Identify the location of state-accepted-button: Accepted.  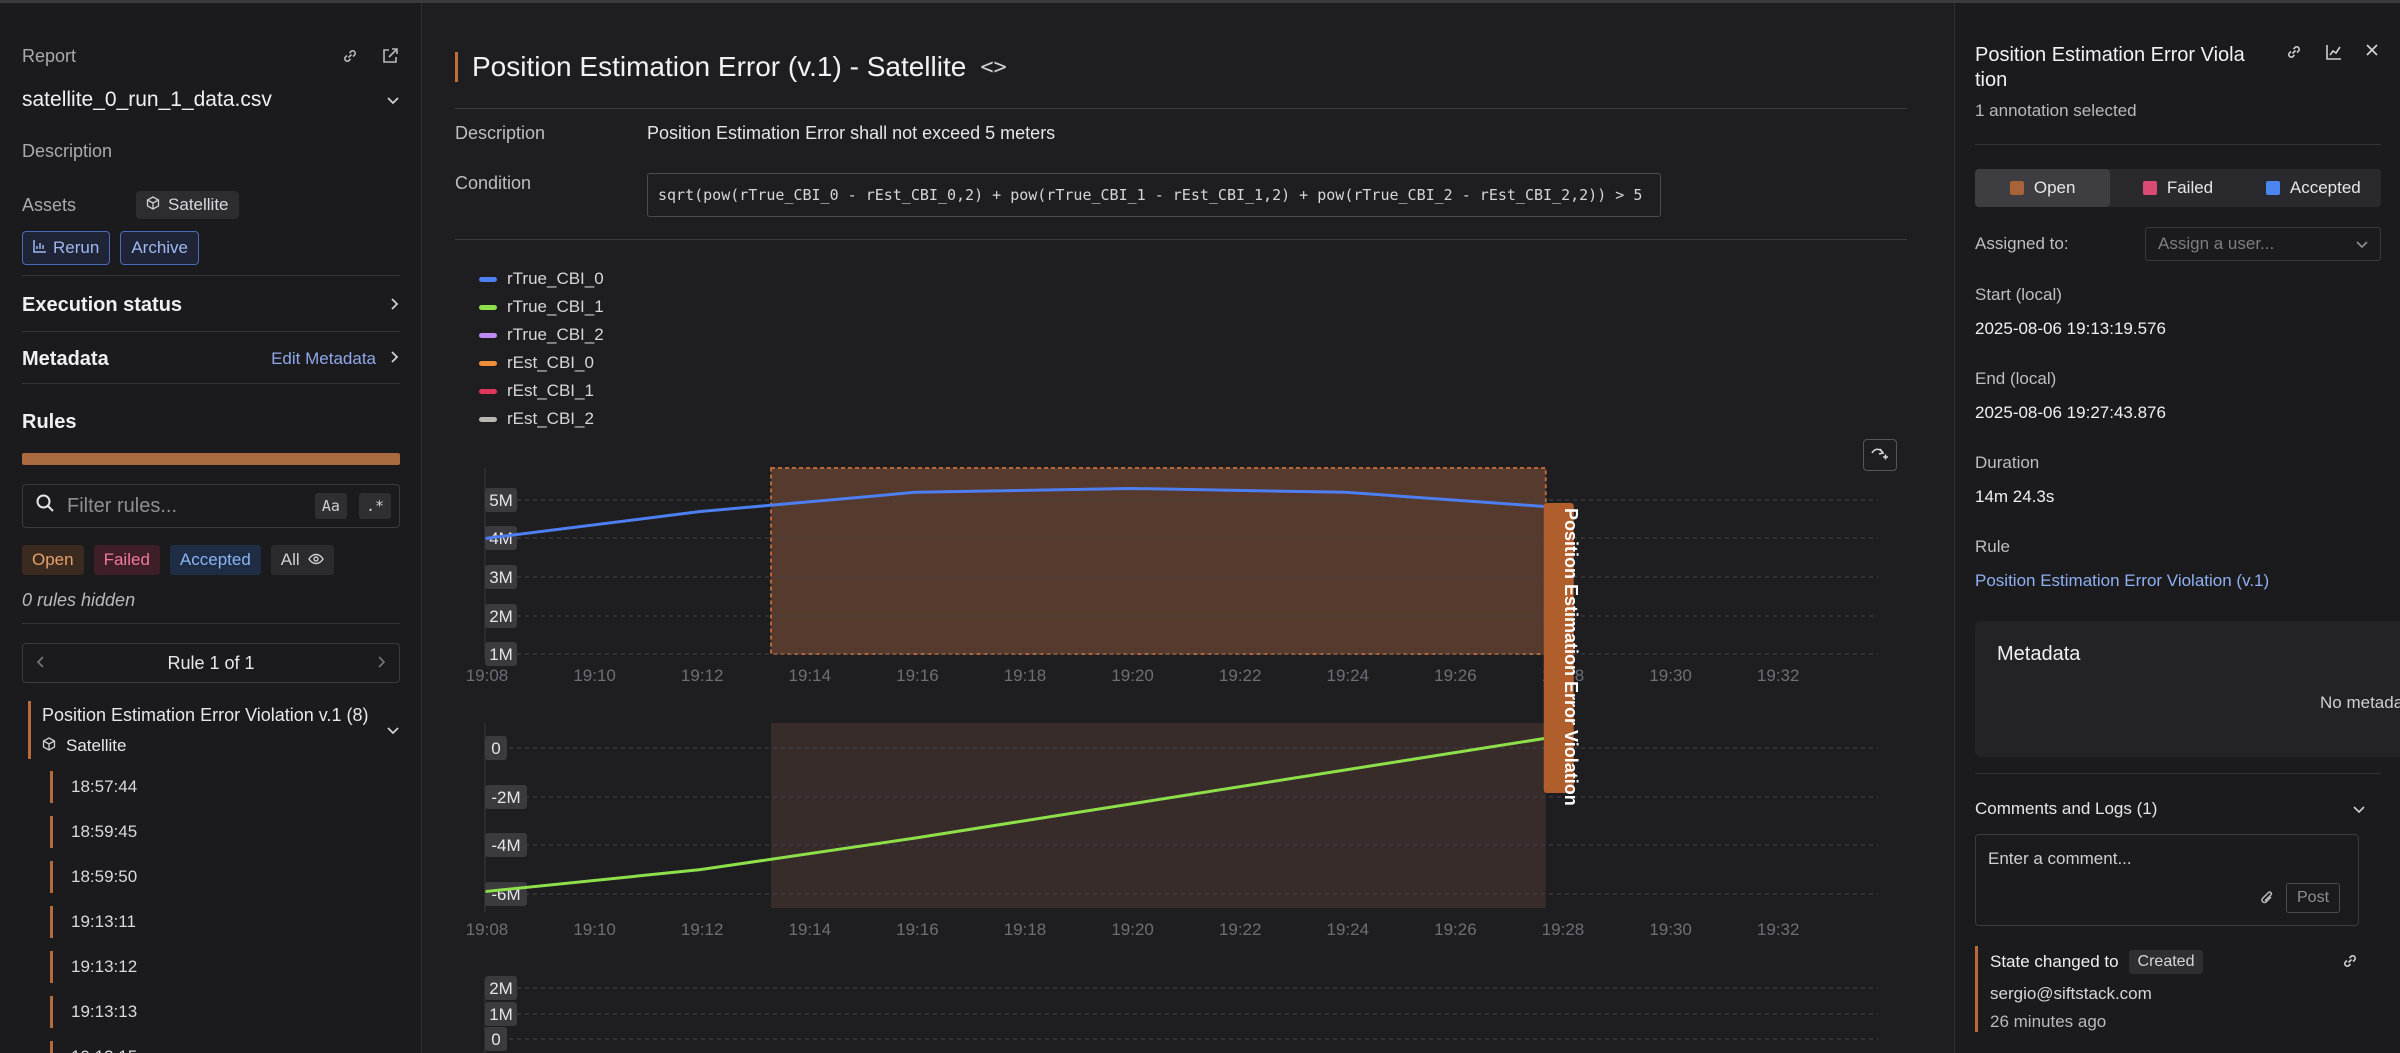
(2313, 188).